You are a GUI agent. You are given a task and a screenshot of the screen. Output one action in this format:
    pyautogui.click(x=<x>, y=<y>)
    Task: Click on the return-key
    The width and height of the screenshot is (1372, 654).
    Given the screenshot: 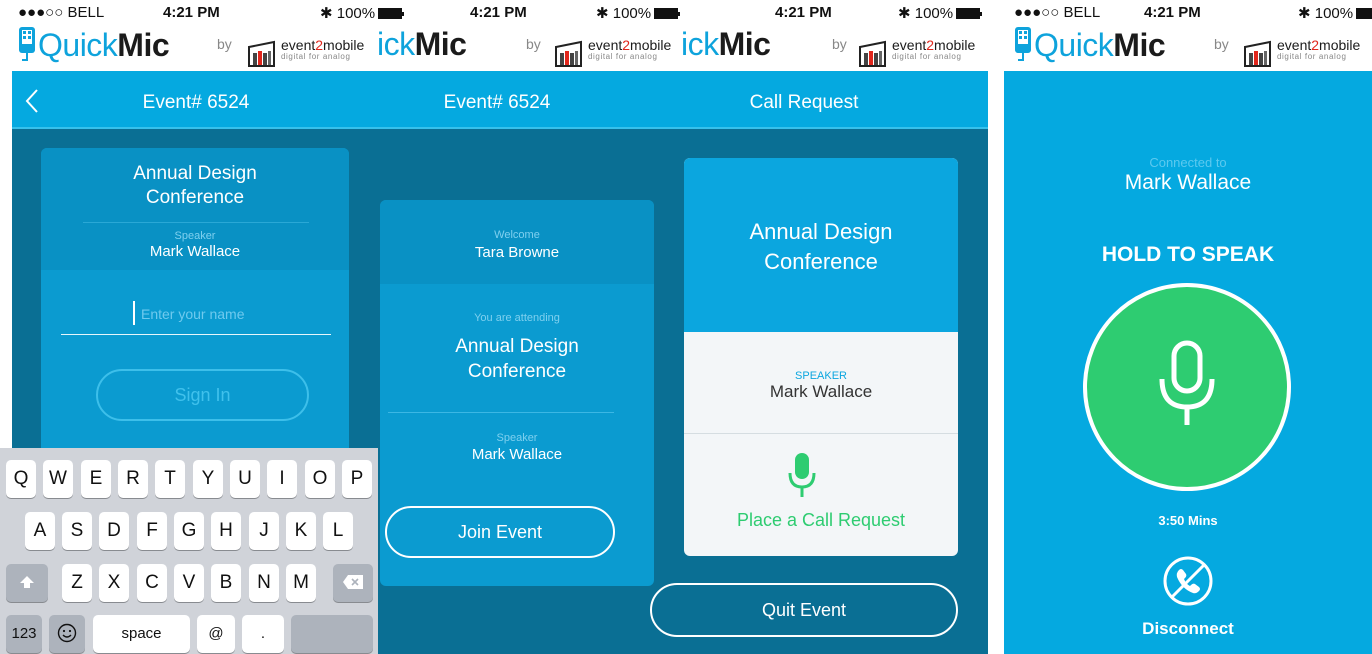 What is the action you would take?
    pyautogui.click(x=332, y=634)
    